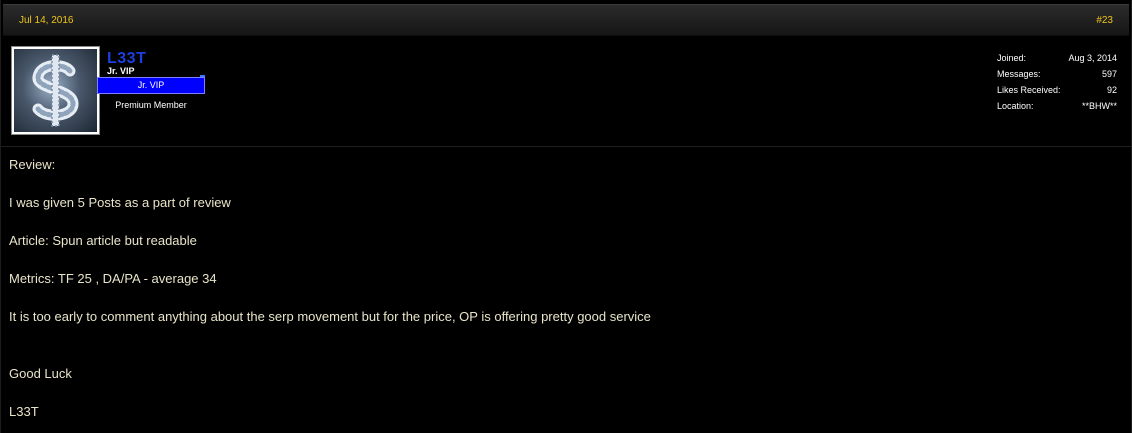 The height and width of the screenshot is (433, 1132). Describe the element at coordinates (121, 71) in the screenshot. I see `user-title: Jr. VIP` at that location.